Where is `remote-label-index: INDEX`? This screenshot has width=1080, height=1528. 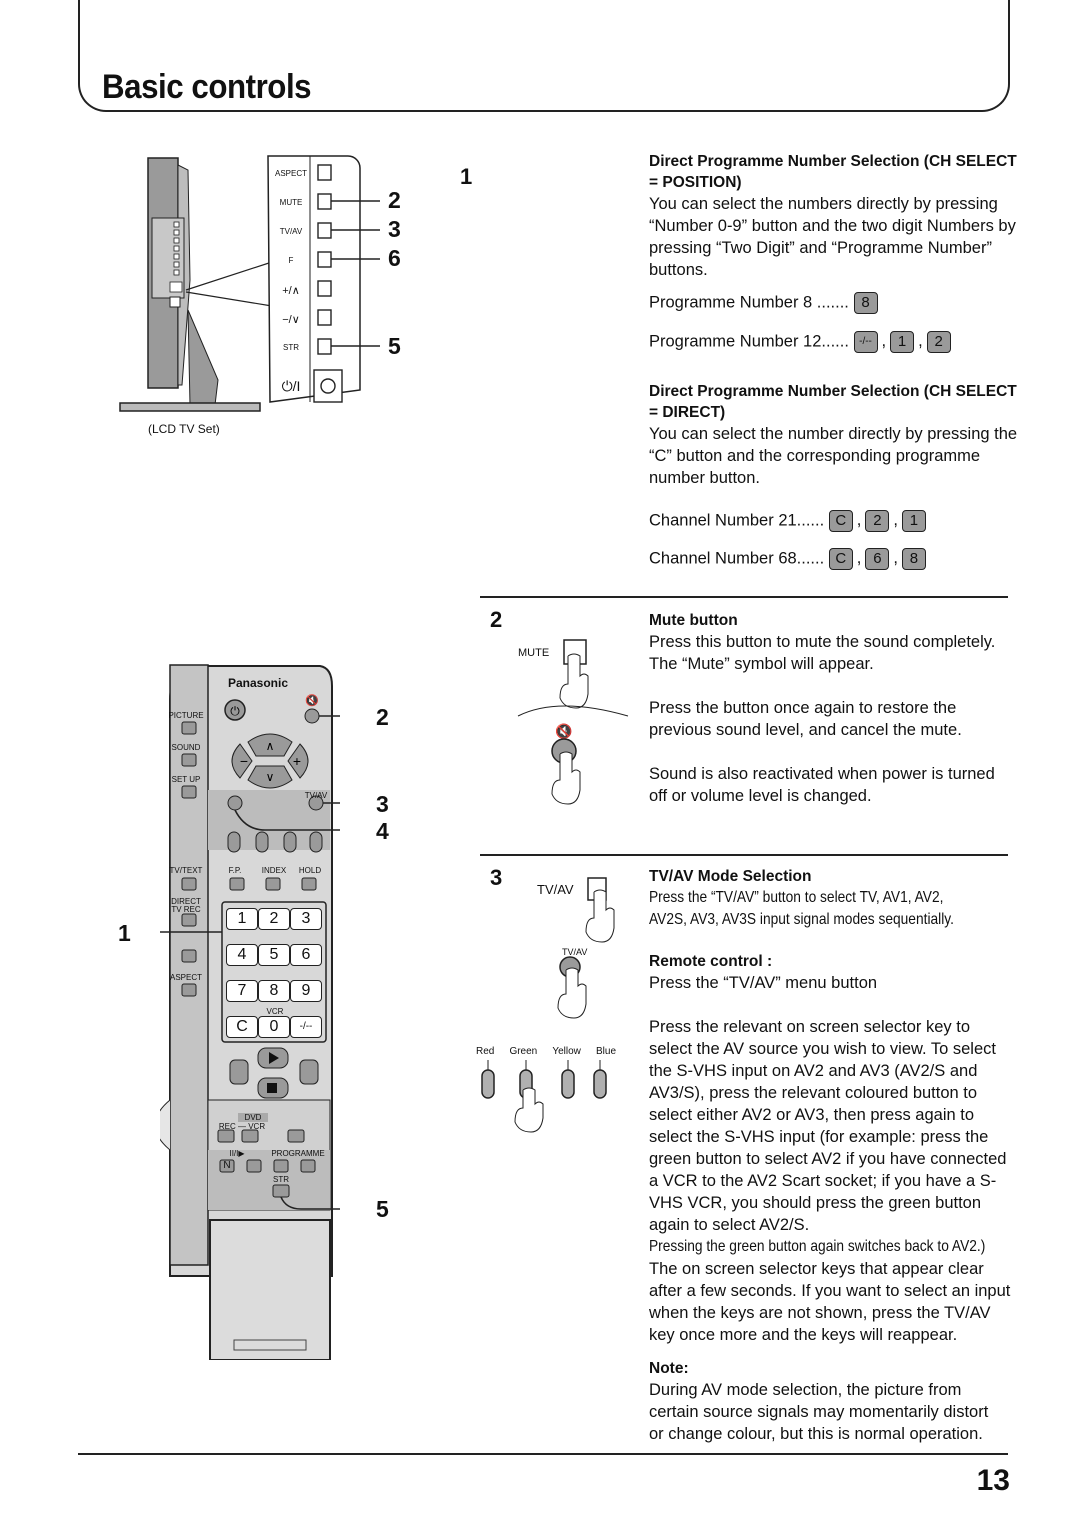
remote-label-index: INDEX is located at coordinates (274, 870).